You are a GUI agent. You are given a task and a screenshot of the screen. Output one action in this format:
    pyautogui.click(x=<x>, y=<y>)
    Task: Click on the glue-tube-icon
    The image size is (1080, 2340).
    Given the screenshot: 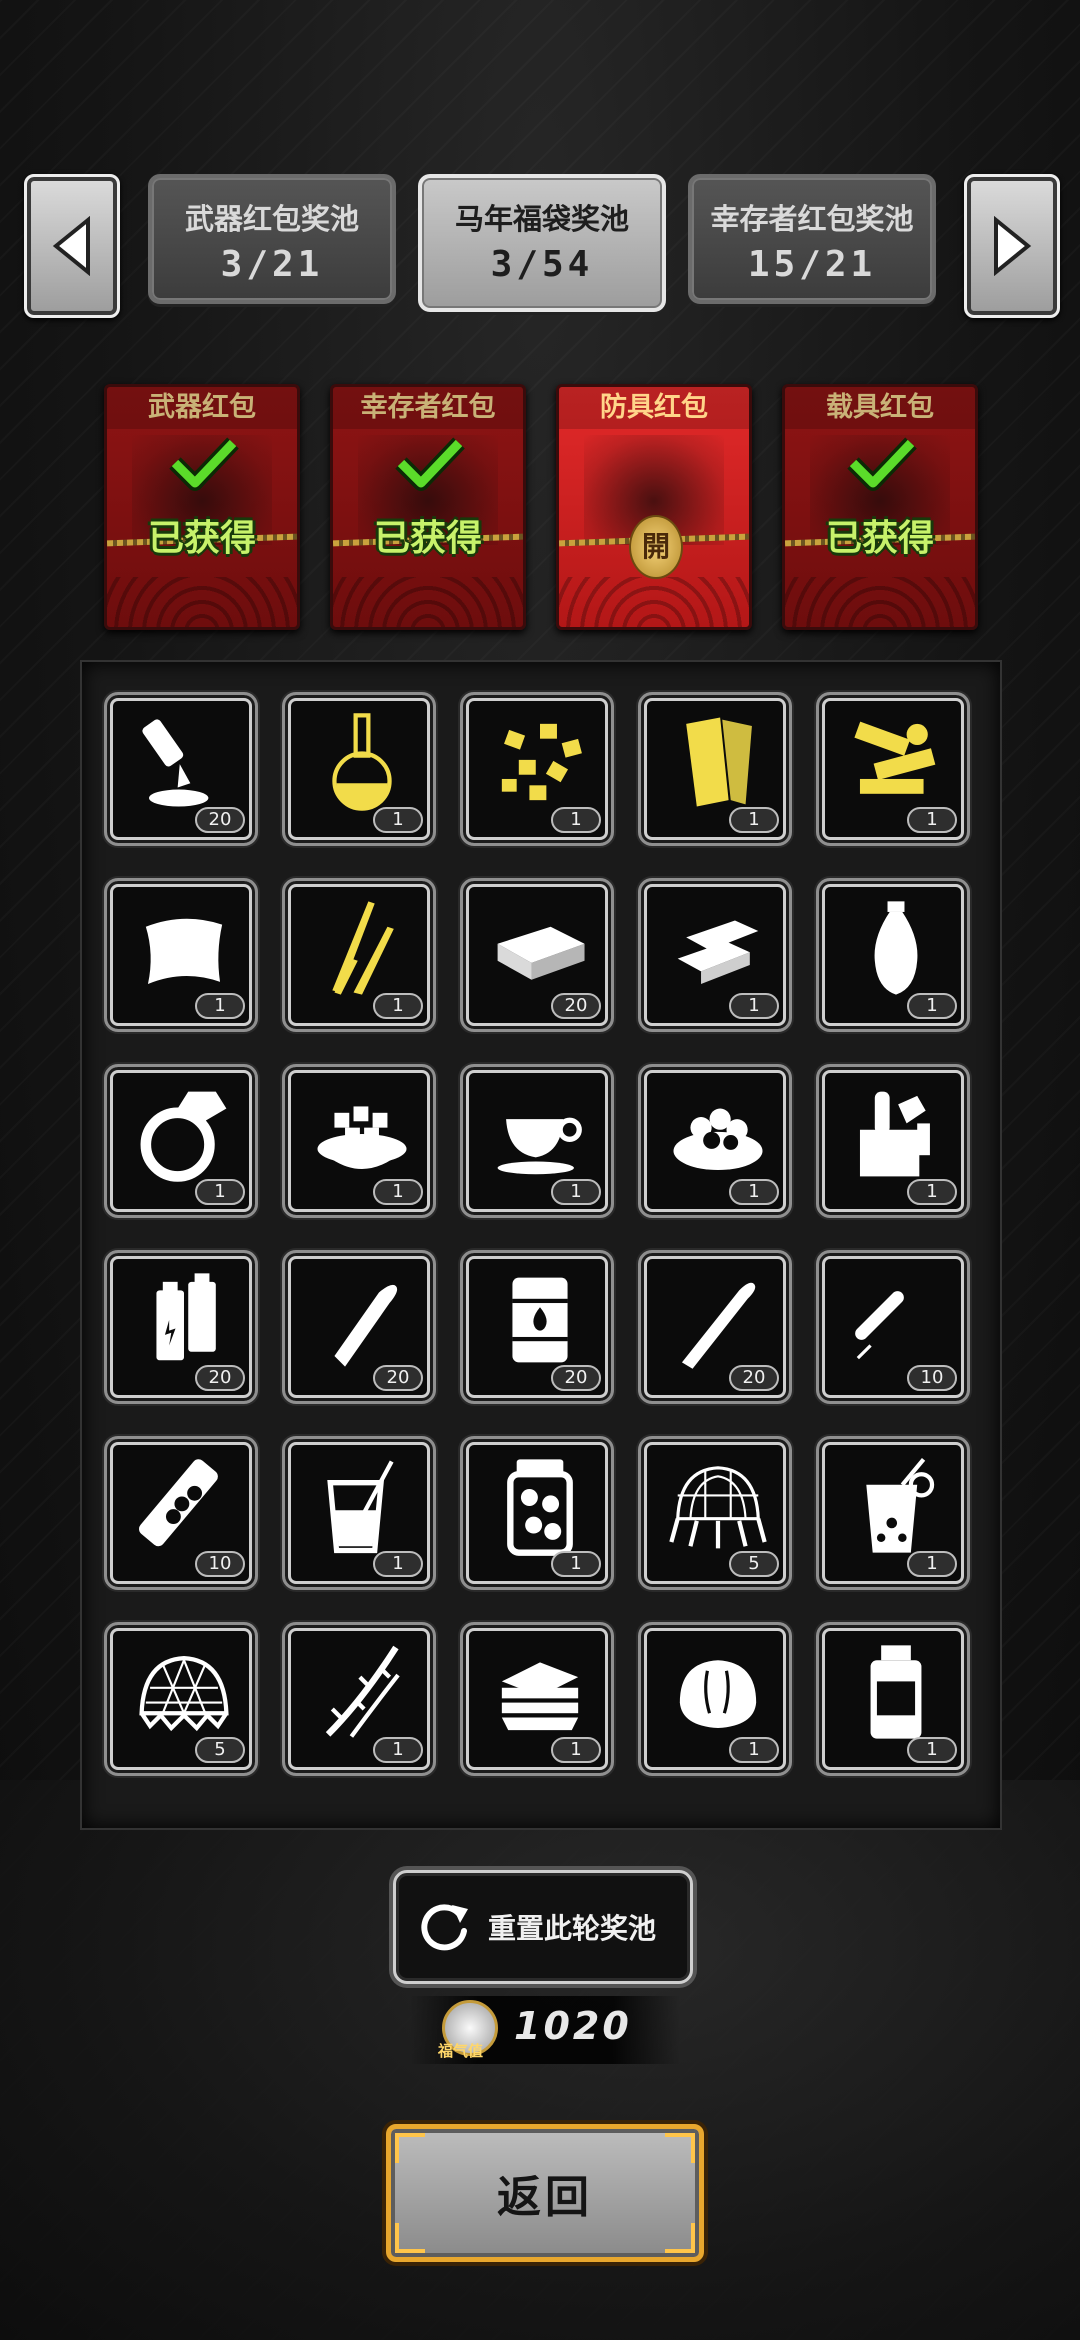 What is the action you would take?
    pyautogui.click(x=175, y=763)
    